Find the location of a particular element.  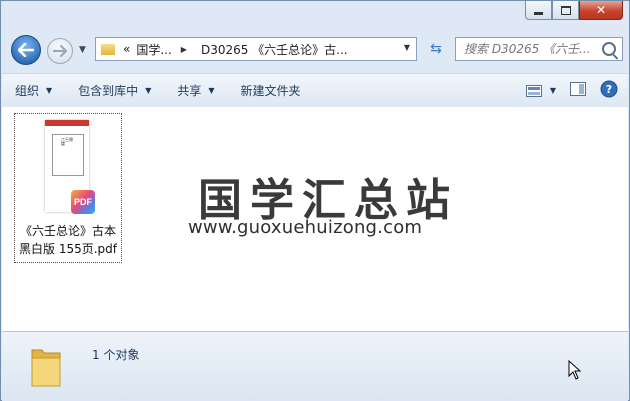

mouse-pointer-icon is located at coordinates (575, 370).